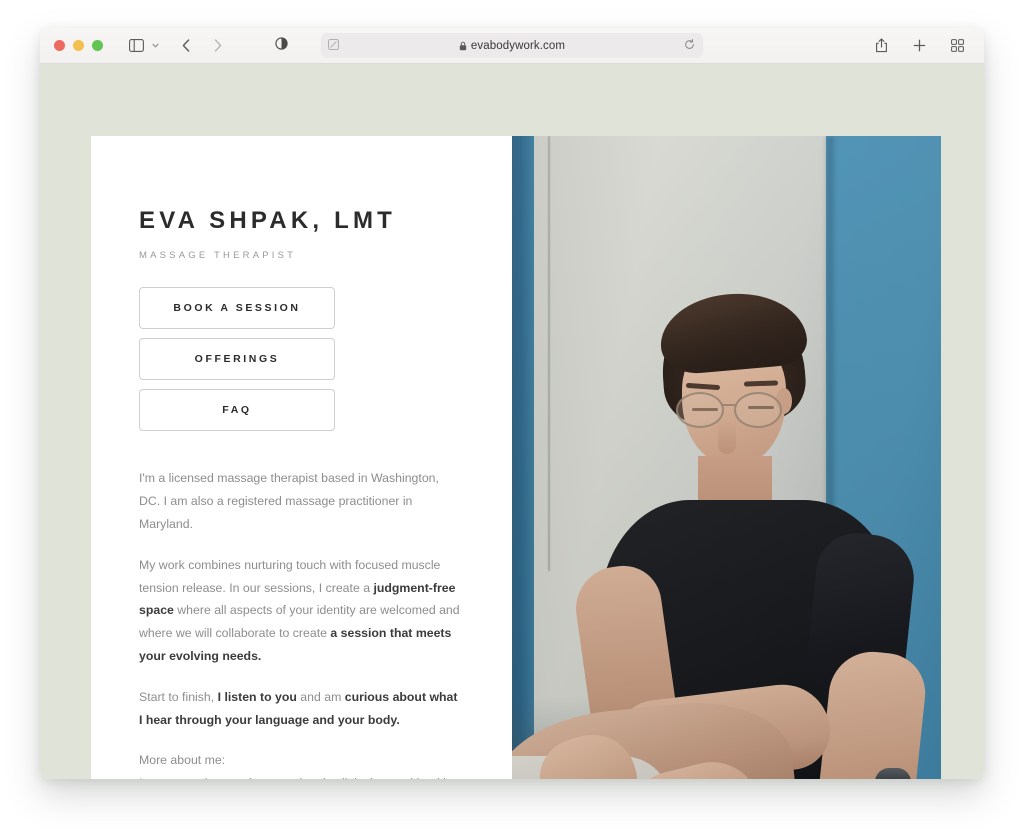  Describe the element at coordinates (957, 46) in the screenshot. I see `tab-overview-icon` at that location.